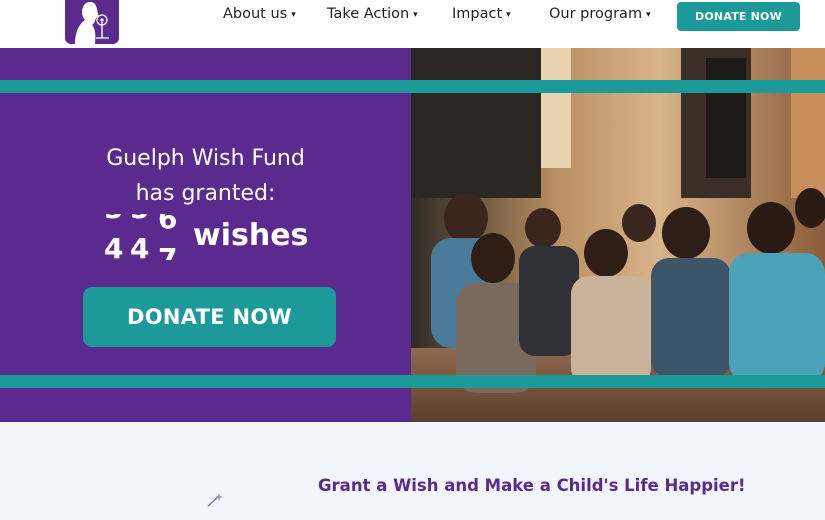 The width and height of the screenshot is (825, 520). I want to click on digit-bottom-2: 4, so click(140, 246).